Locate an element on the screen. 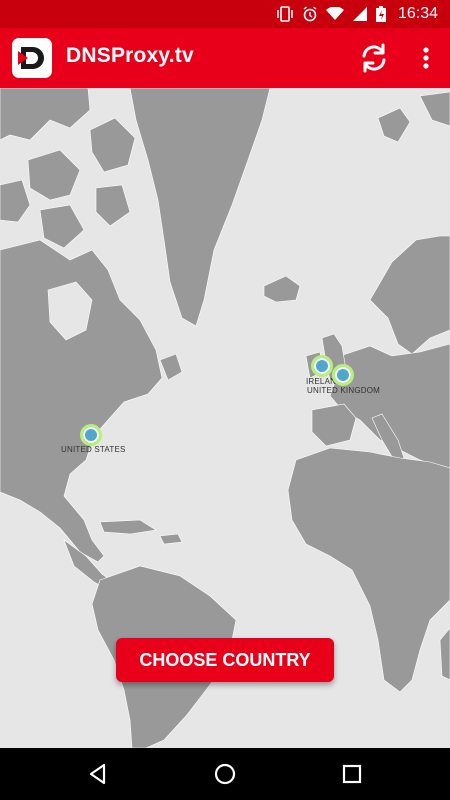 The image size is (450, 800). home-icon is located at coordinates (225, 774).